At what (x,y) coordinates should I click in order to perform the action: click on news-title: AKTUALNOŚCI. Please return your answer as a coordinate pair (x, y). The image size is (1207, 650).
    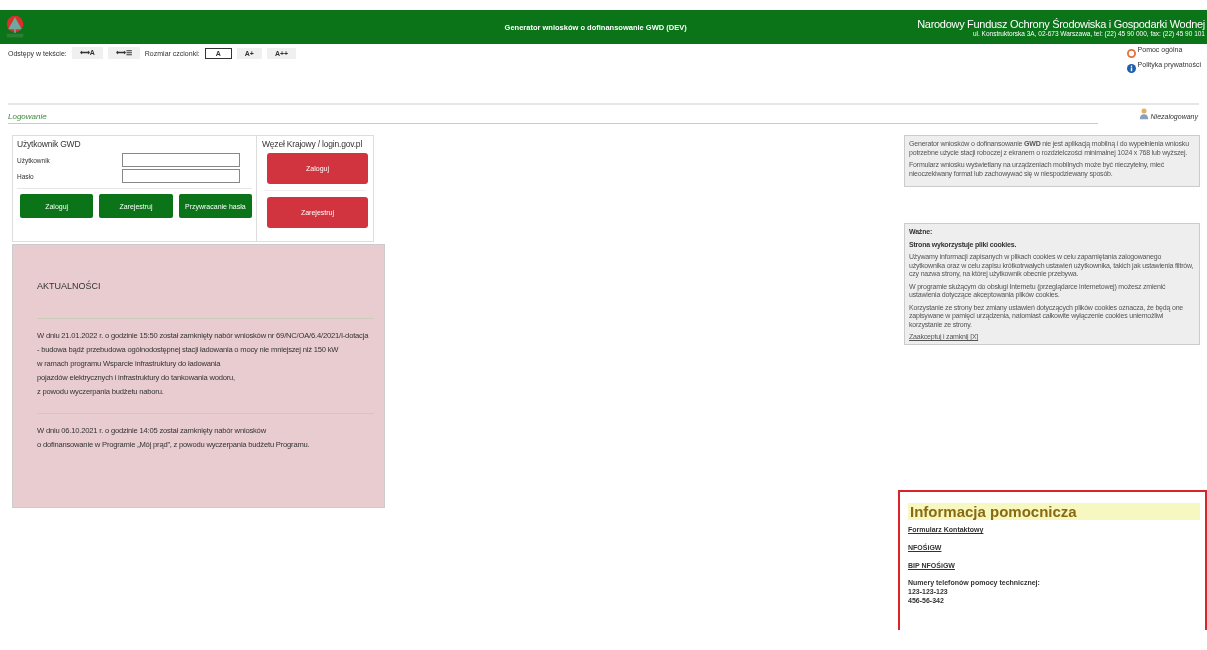
    Looking at the image, I should click on (69, 286).